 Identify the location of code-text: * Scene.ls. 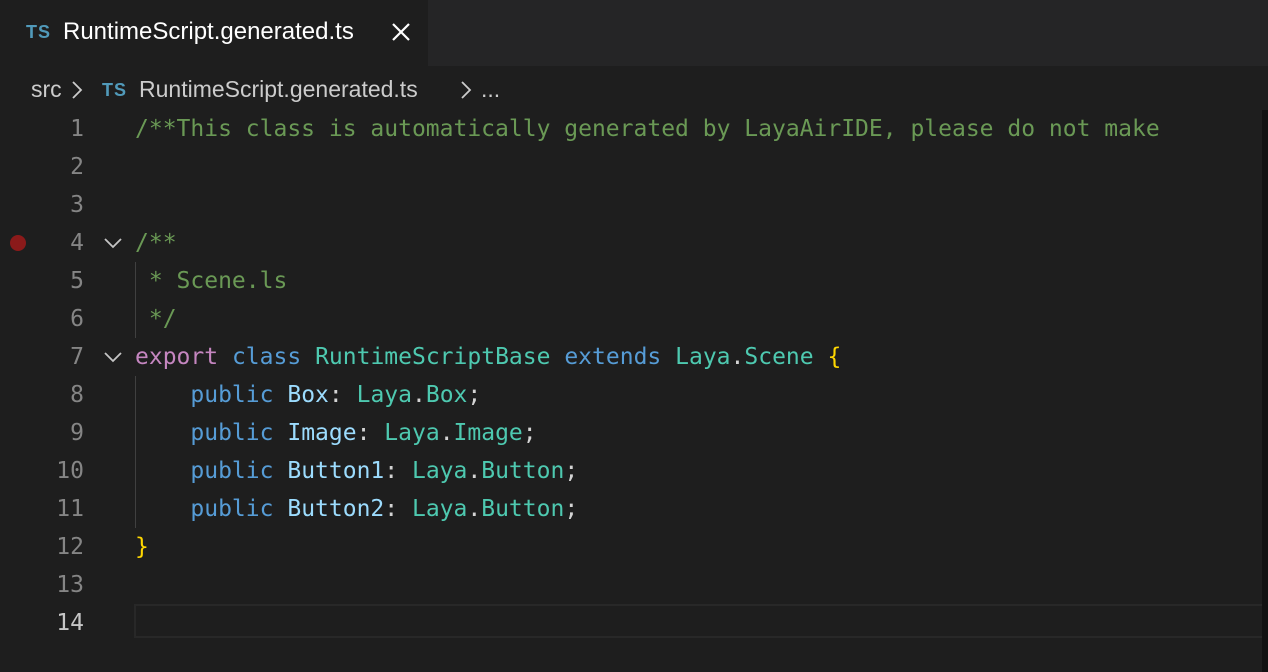
(211, 281).